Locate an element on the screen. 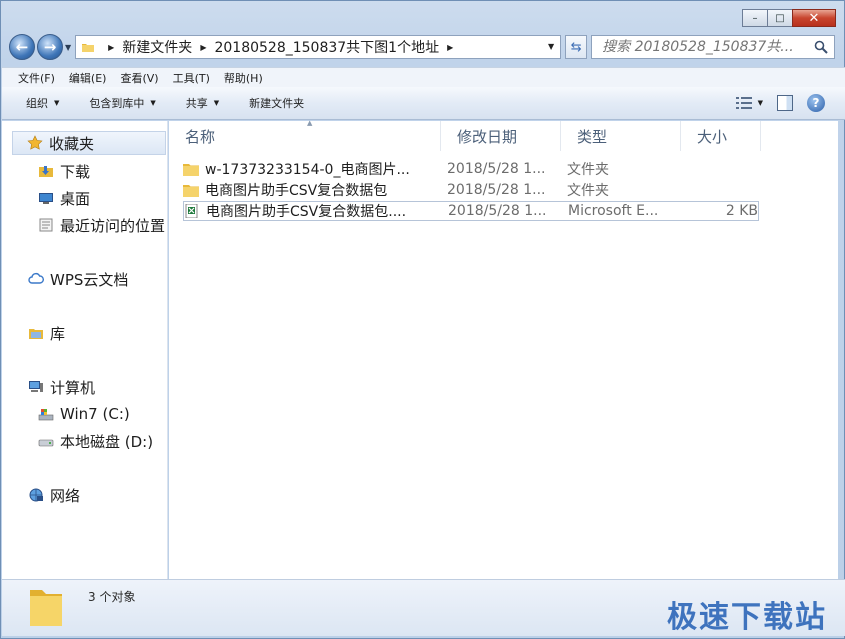 The width and height of the screenshot is (845, 639). sidebar-item-downloads: 下载 is located at coordinates (64, 171).